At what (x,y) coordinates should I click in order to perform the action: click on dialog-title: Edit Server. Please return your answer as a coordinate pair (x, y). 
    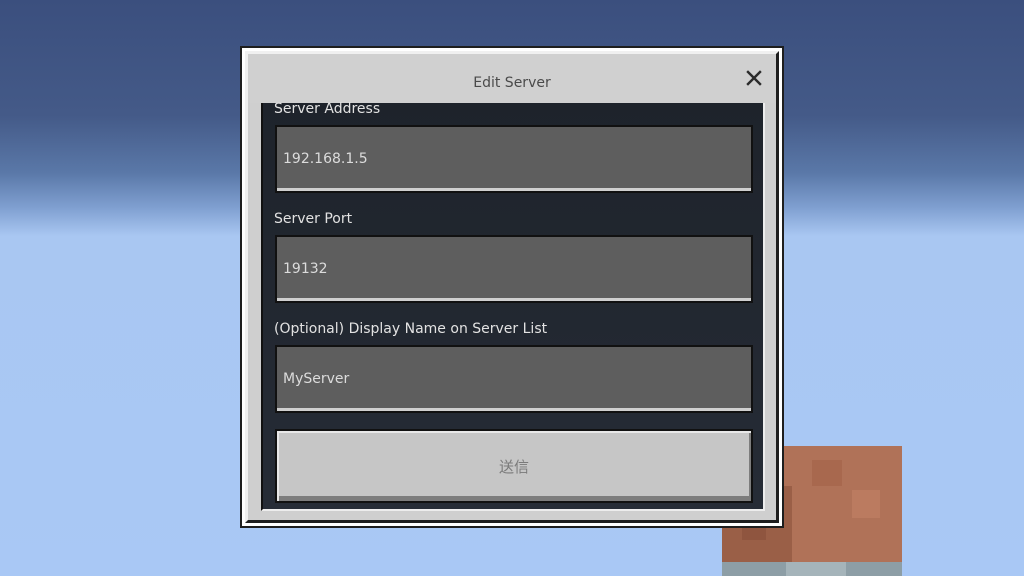
    Looking at the image, I should click on (512, 83).